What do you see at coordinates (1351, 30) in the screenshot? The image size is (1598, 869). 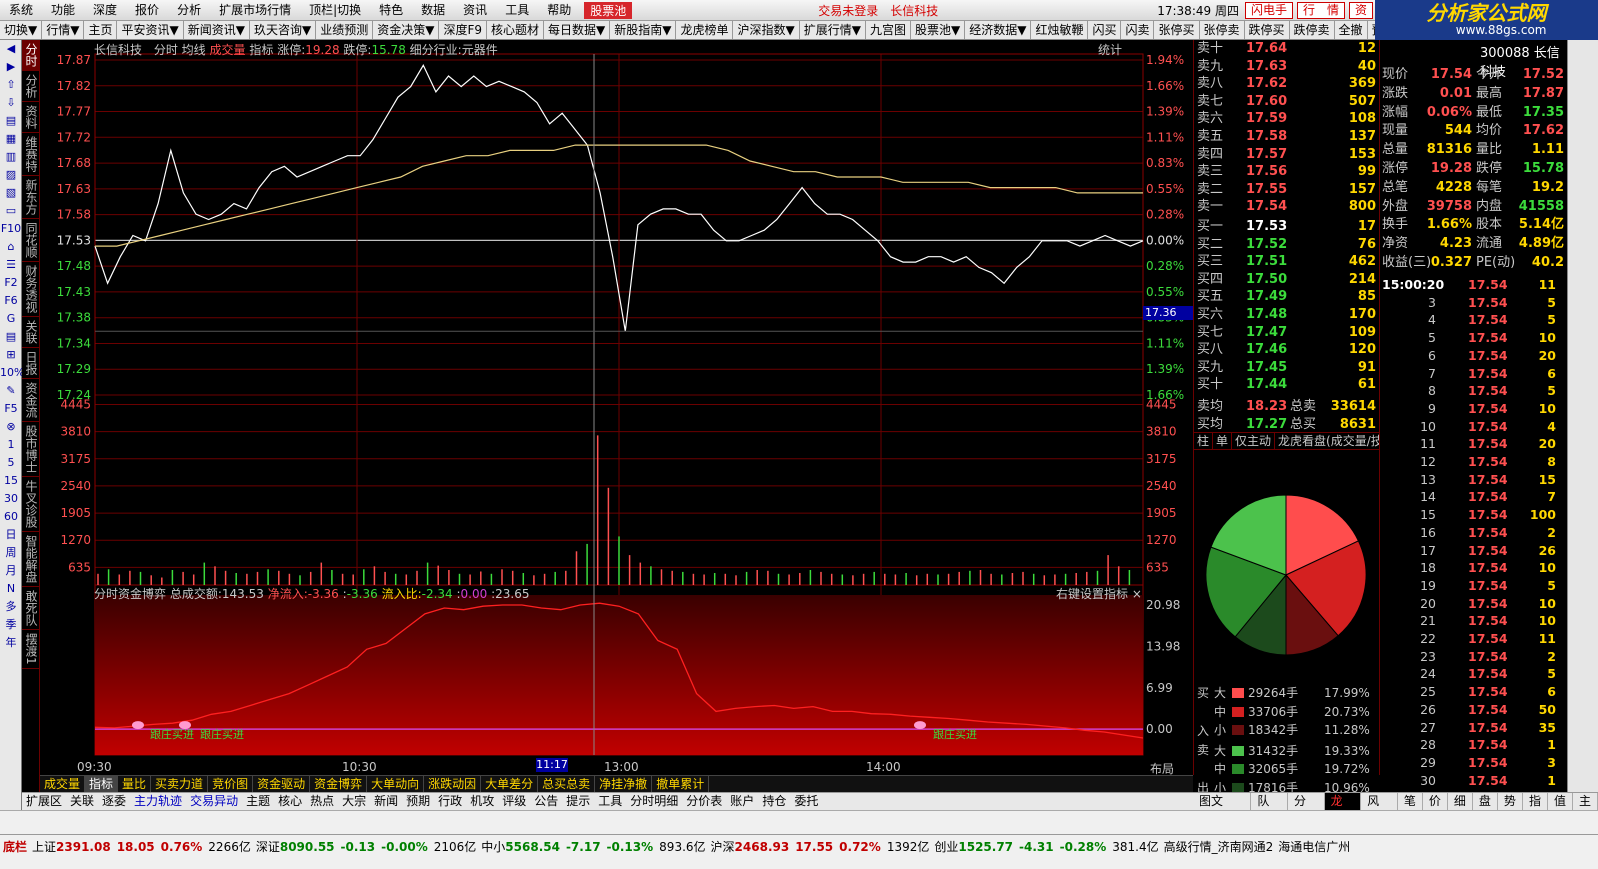 I see `toolbar-item: 全撤` at bounding box center [1351, 30].